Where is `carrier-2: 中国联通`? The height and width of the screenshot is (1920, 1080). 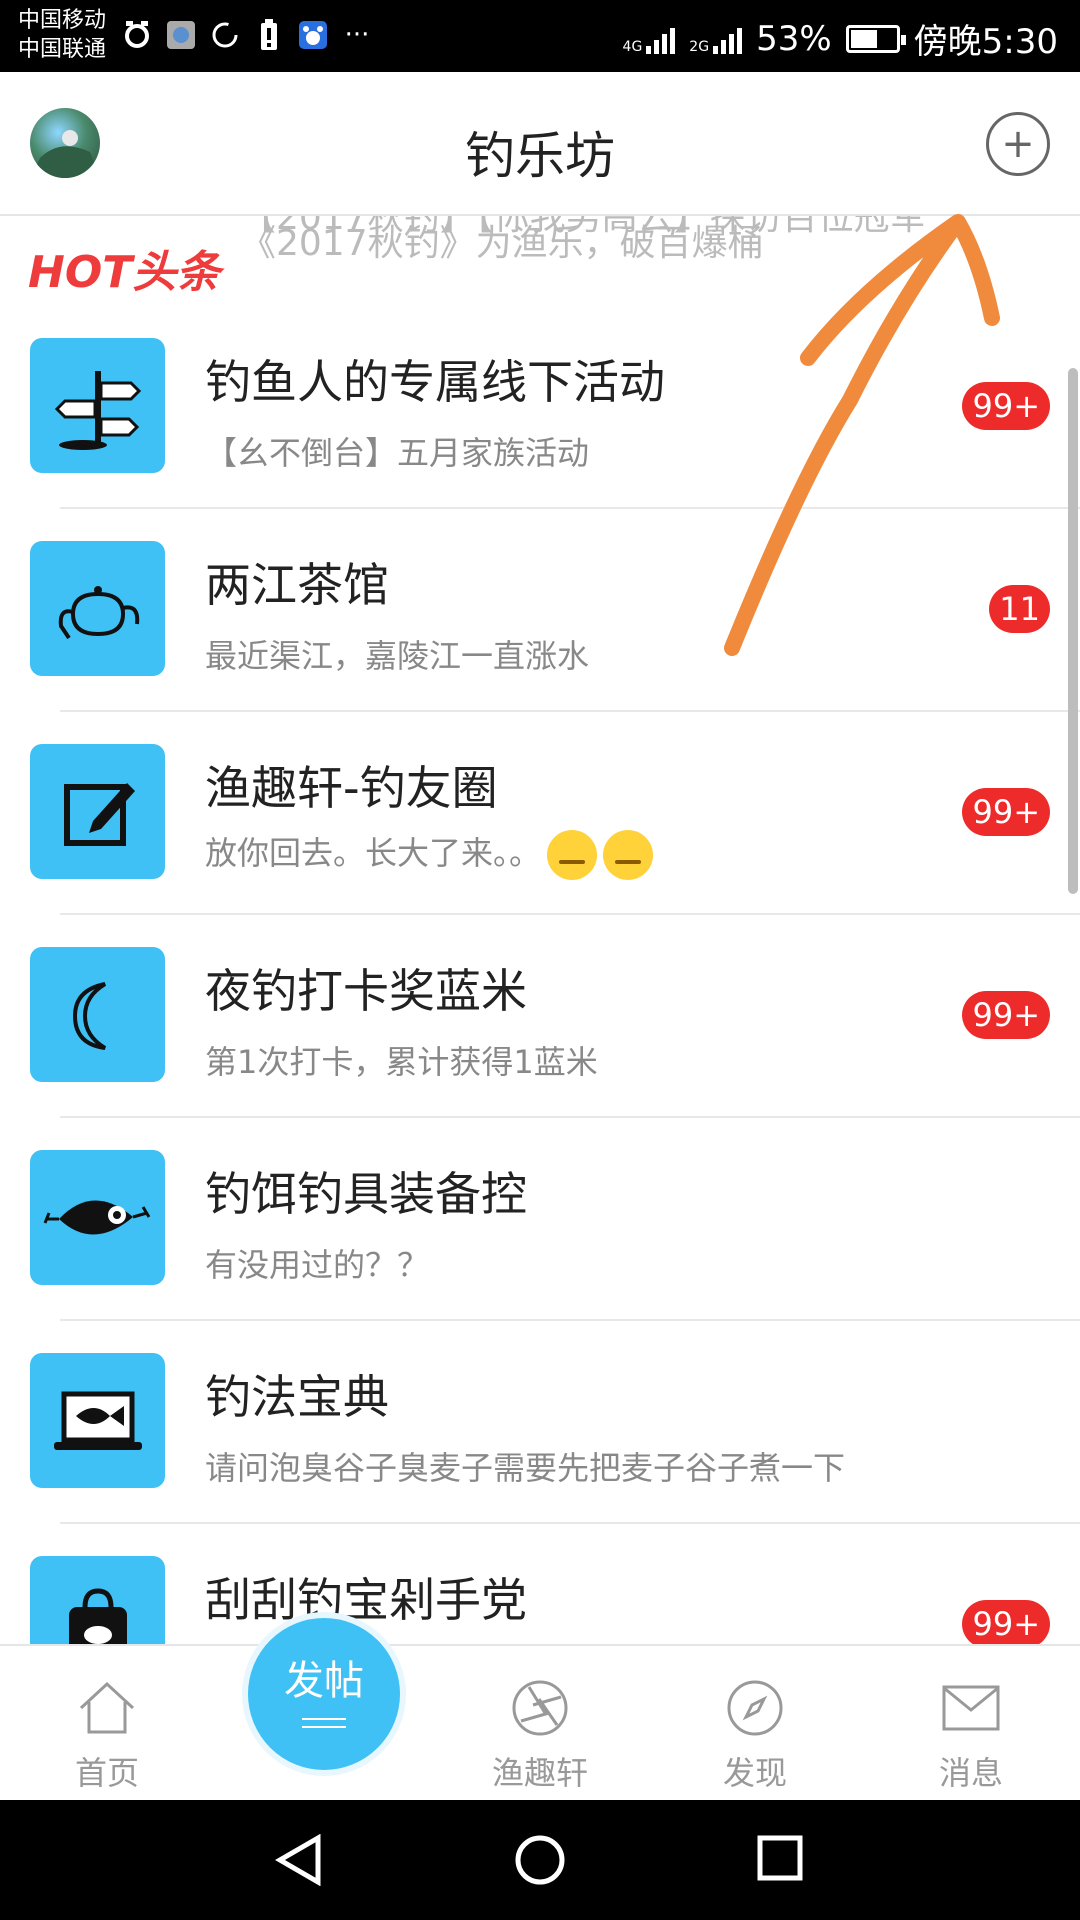 carrier-2: 中国联通 is located at coordinates (62, 49).